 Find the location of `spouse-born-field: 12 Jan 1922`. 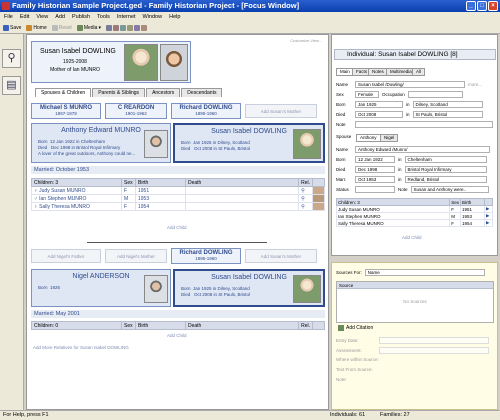

spouse-born-field: 12 Jan 1922 is located at coordinates (375, 159).